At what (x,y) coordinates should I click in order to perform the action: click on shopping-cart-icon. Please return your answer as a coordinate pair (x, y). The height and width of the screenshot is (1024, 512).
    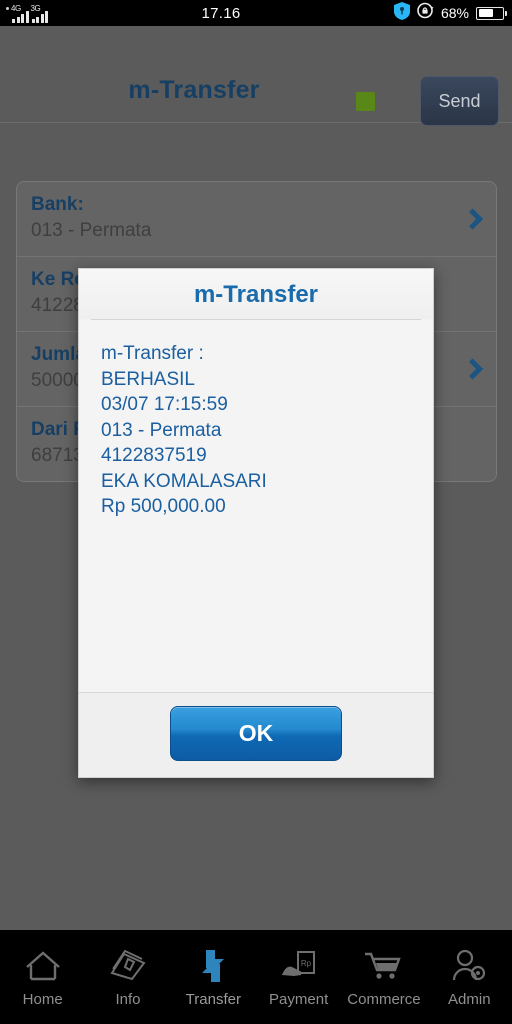
    Looking at the image, I should click on (384, 966).